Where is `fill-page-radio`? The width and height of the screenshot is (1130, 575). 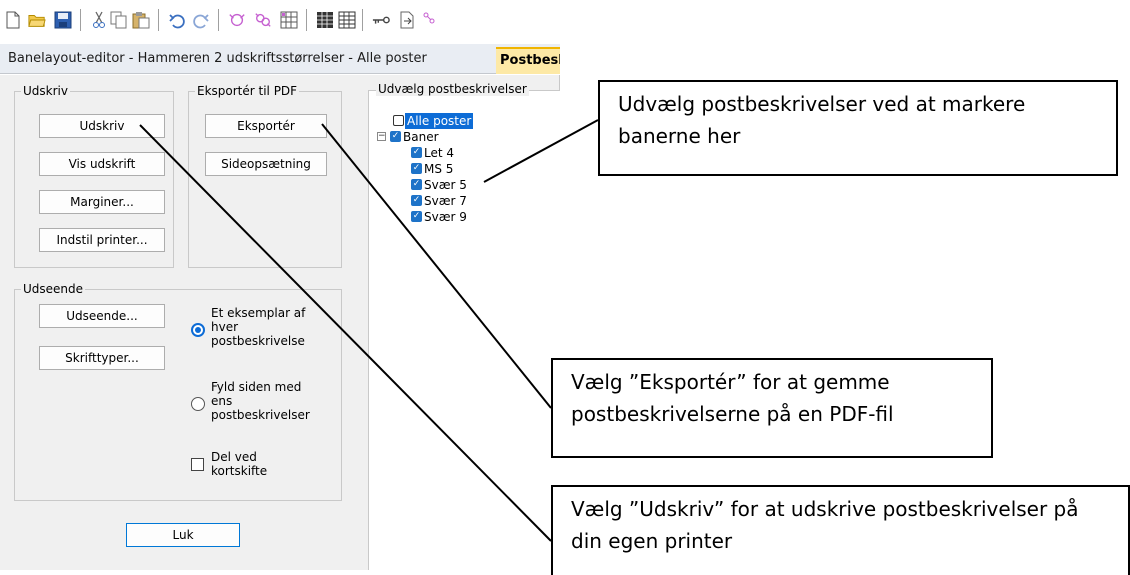
fill-page-radio is located at coordinates (198, 404).